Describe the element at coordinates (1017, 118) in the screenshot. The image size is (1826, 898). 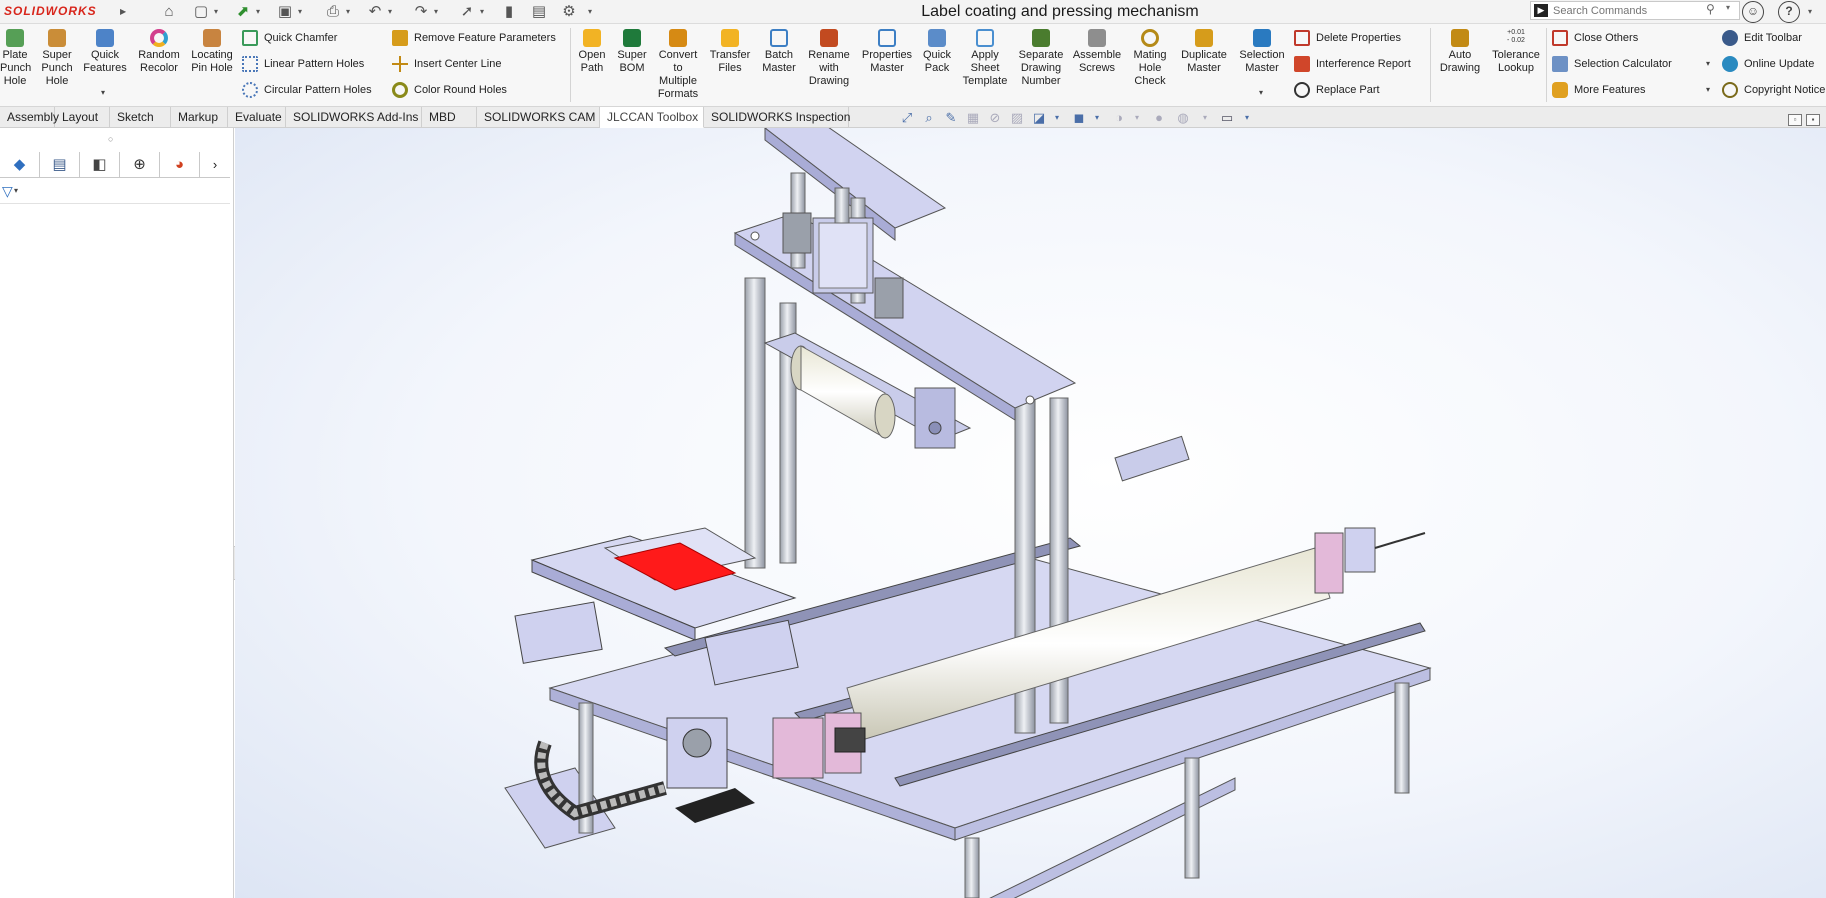
I see `3d-drawing-view-icon: ▨` at that location.